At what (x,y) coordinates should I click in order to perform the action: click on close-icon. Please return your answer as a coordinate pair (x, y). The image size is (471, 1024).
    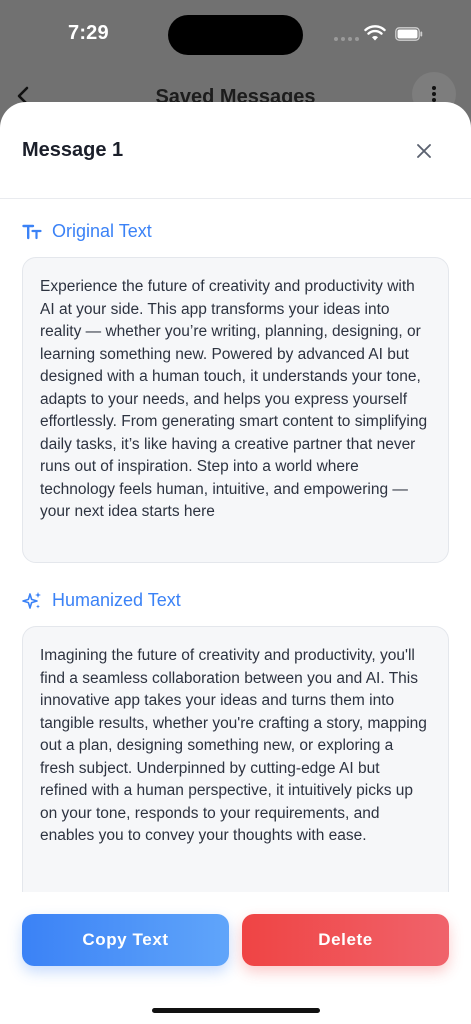
    Looking at the image, I should click on (424, 151).